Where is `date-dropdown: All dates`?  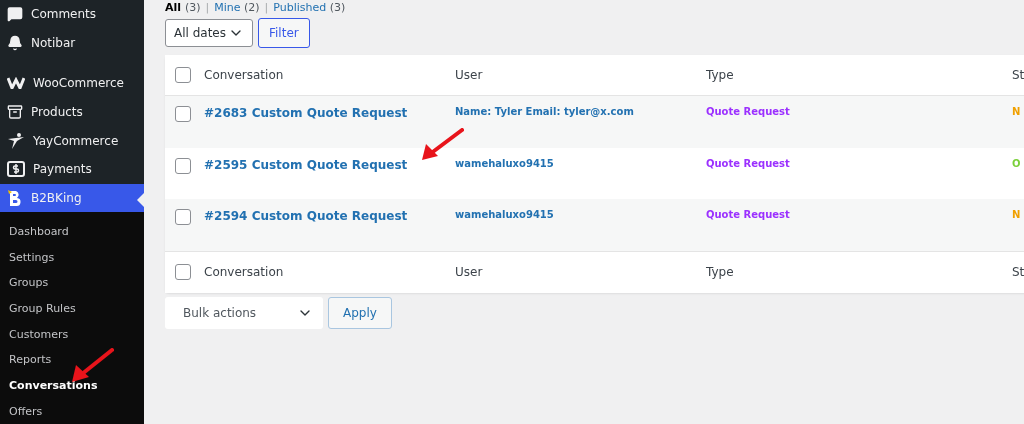
date-dropdown: All dates is located at coordinates (209, 33).